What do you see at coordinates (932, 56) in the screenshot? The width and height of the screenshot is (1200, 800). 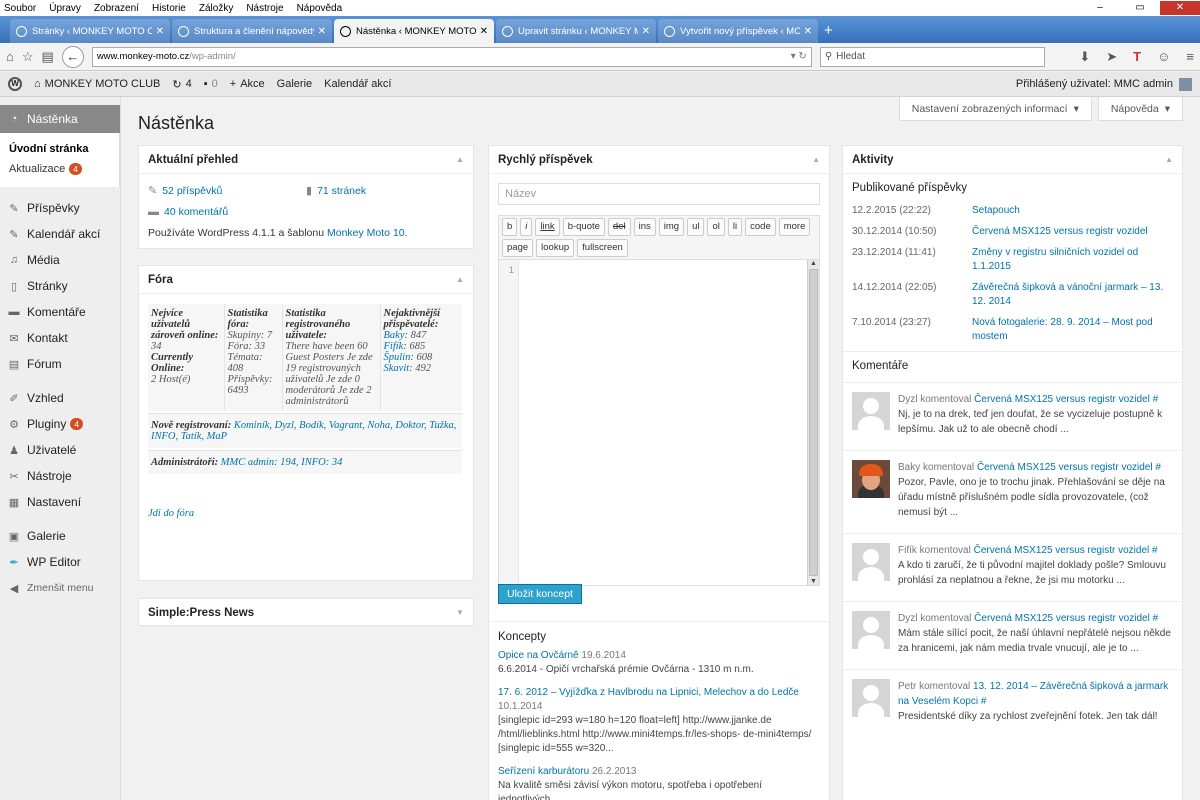 I see `search-input: ⚲ Hledat` at bounding box center [932, 56].